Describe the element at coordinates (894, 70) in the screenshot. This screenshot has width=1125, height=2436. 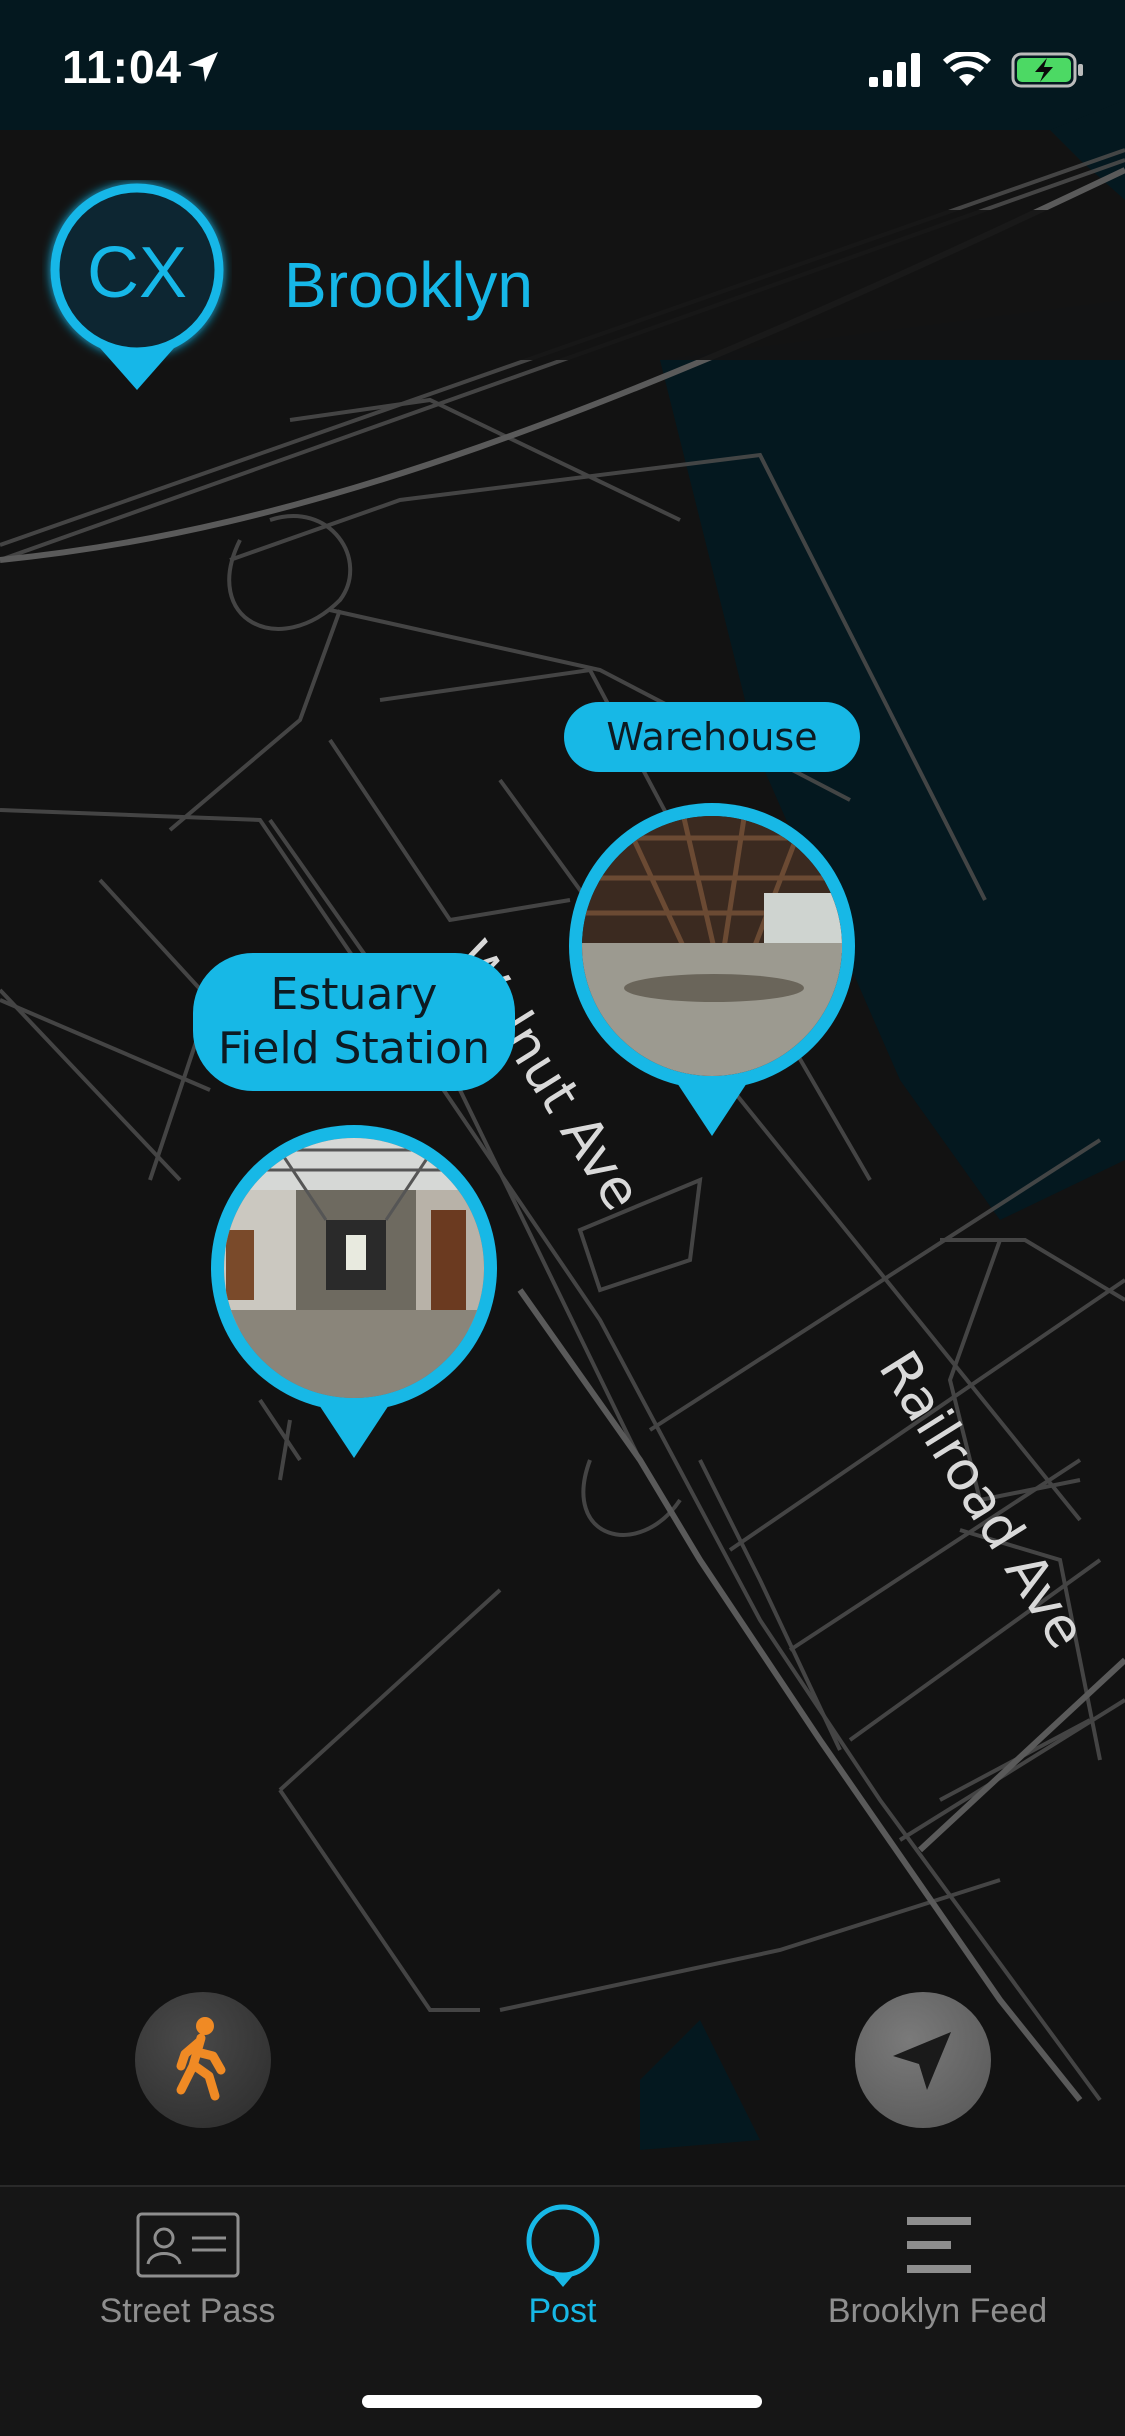
I see `signal-icon` at that location.